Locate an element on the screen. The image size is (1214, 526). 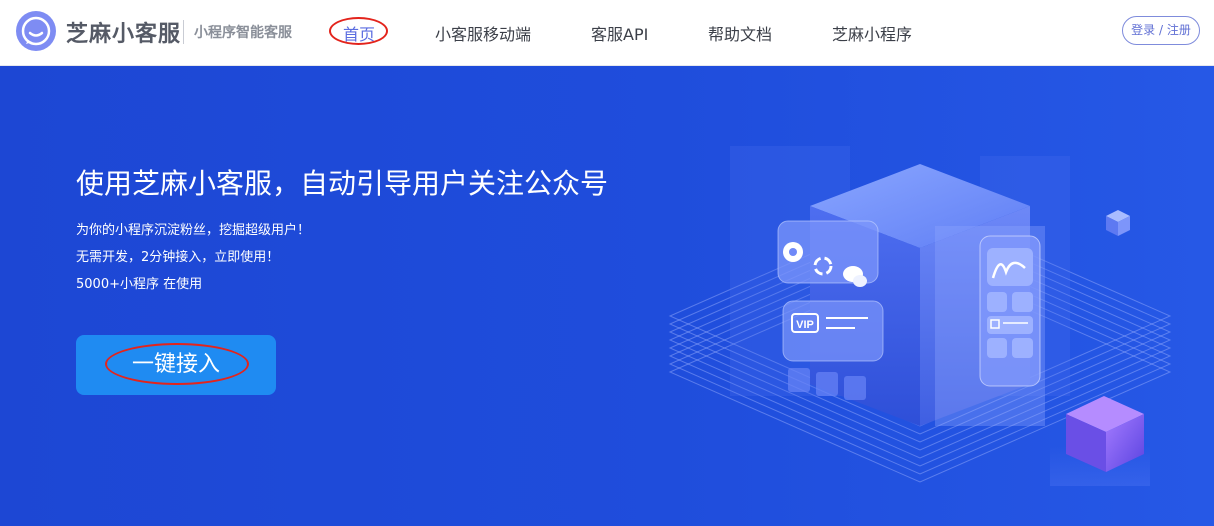
chat-bubble-logo-icon is located at coordinates (36, 31).